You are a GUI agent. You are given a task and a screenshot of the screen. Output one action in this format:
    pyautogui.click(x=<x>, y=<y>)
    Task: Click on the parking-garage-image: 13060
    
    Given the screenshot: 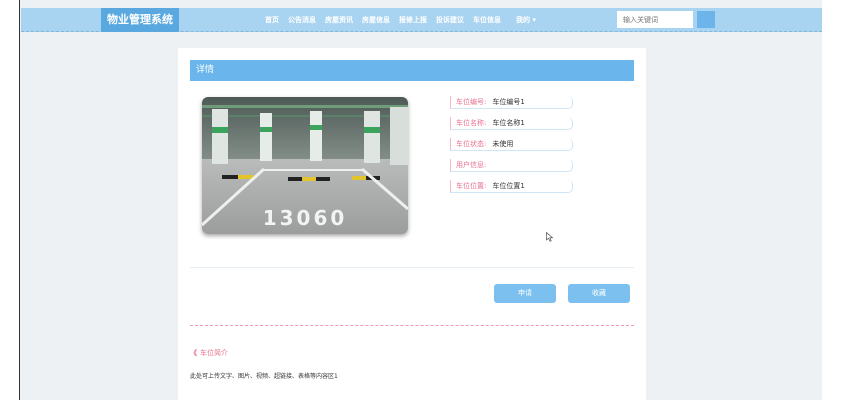 What is the action you would take?
    pyautogui.click(x=305, y=165)
    